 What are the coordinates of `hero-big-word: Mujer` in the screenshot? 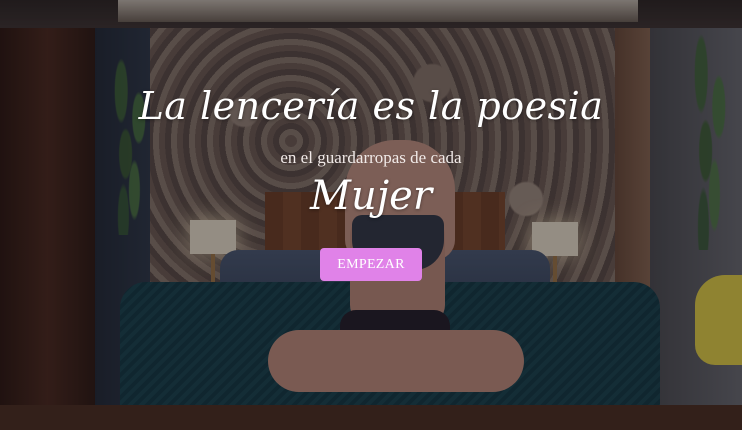 It's located at (371, 196).